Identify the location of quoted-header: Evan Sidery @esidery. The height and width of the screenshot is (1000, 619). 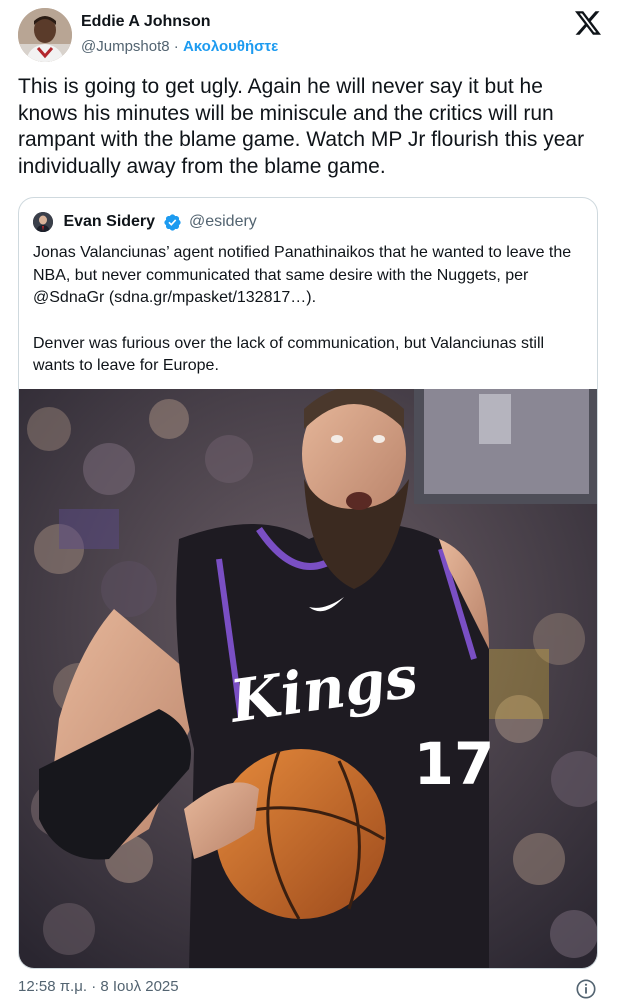
(145, 223).